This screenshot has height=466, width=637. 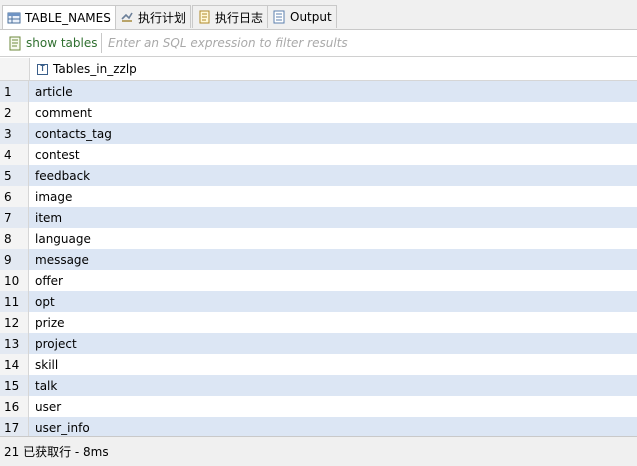 What do you see at coordinates (14, 343) in the screenshot?
I see `row-number: 13` at bounding box center [14, 343].